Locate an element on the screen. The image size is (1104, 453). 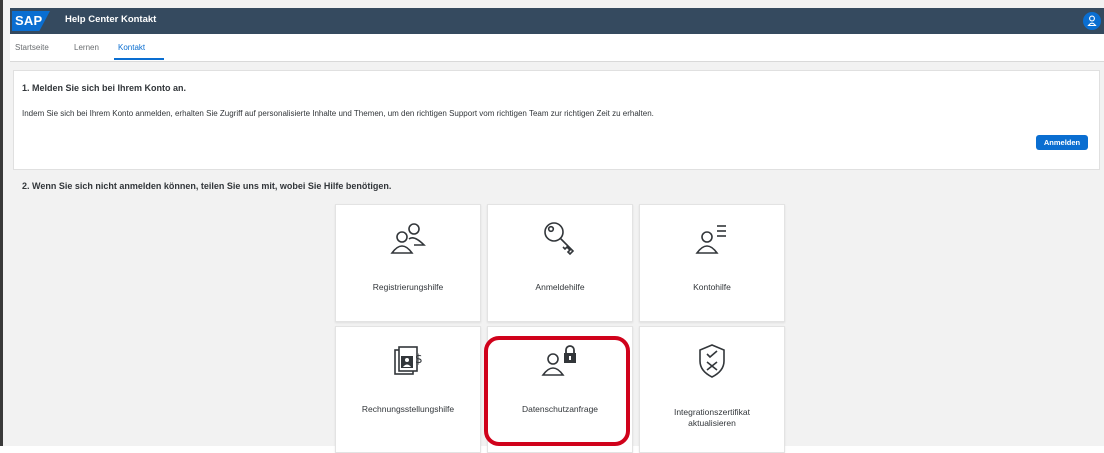
key-icon is located at coordinates (560, 239).